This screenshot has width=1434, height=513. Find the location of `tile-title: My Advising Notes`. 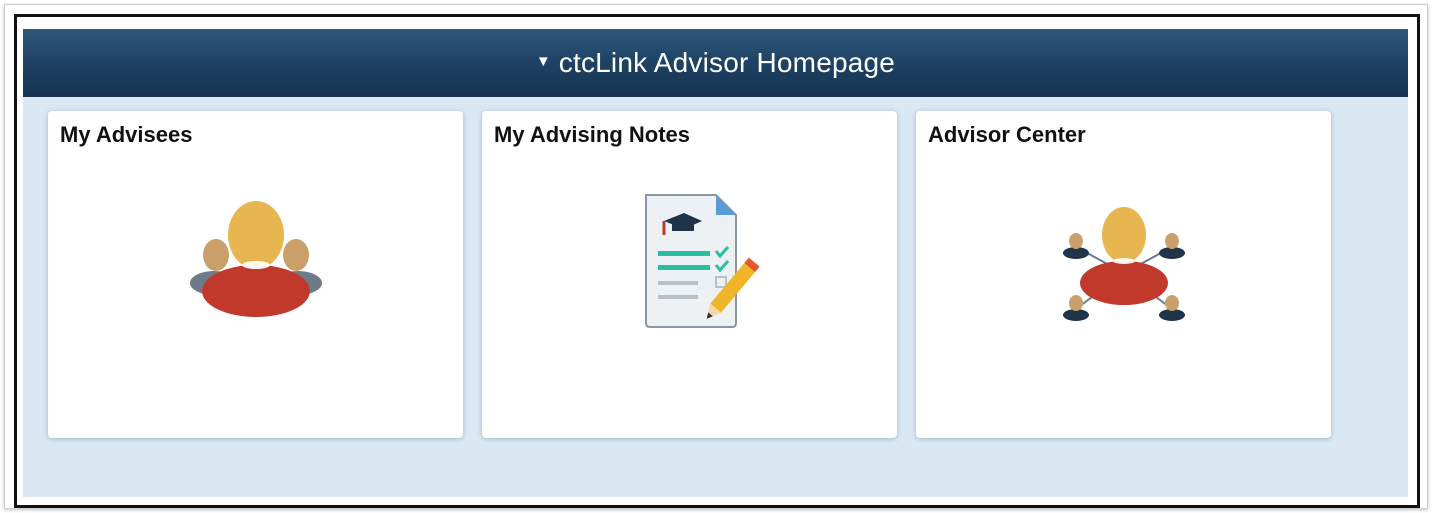

tile-title: My Advising Notes is located at coordinates (592, 134).